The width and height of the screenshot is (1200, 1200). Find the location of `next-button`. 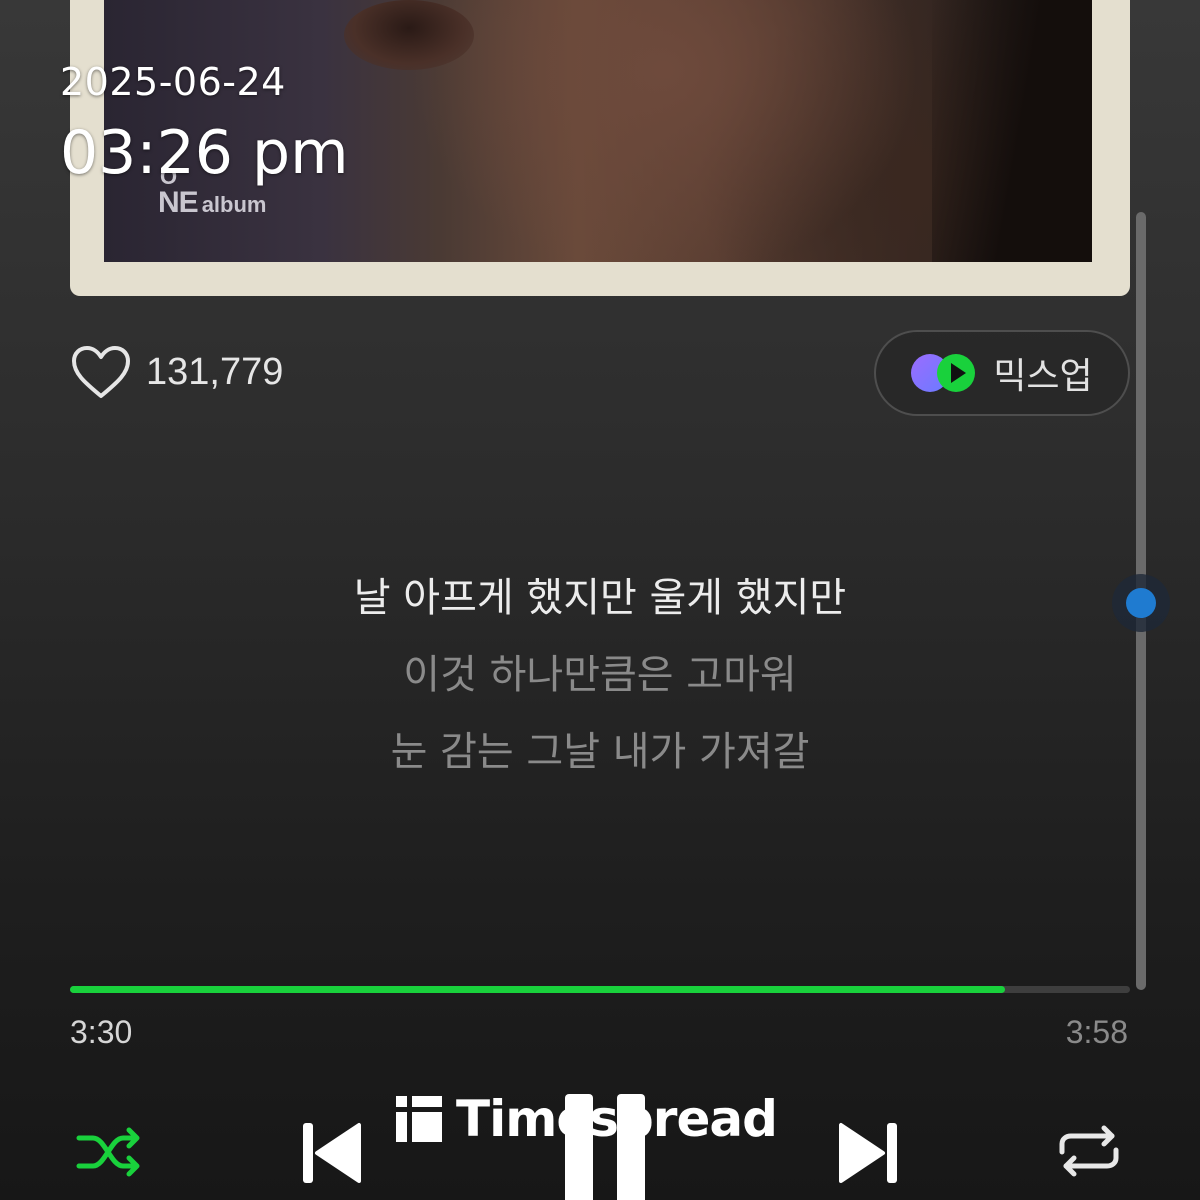

next-button is located at coordinates (869, 1153).